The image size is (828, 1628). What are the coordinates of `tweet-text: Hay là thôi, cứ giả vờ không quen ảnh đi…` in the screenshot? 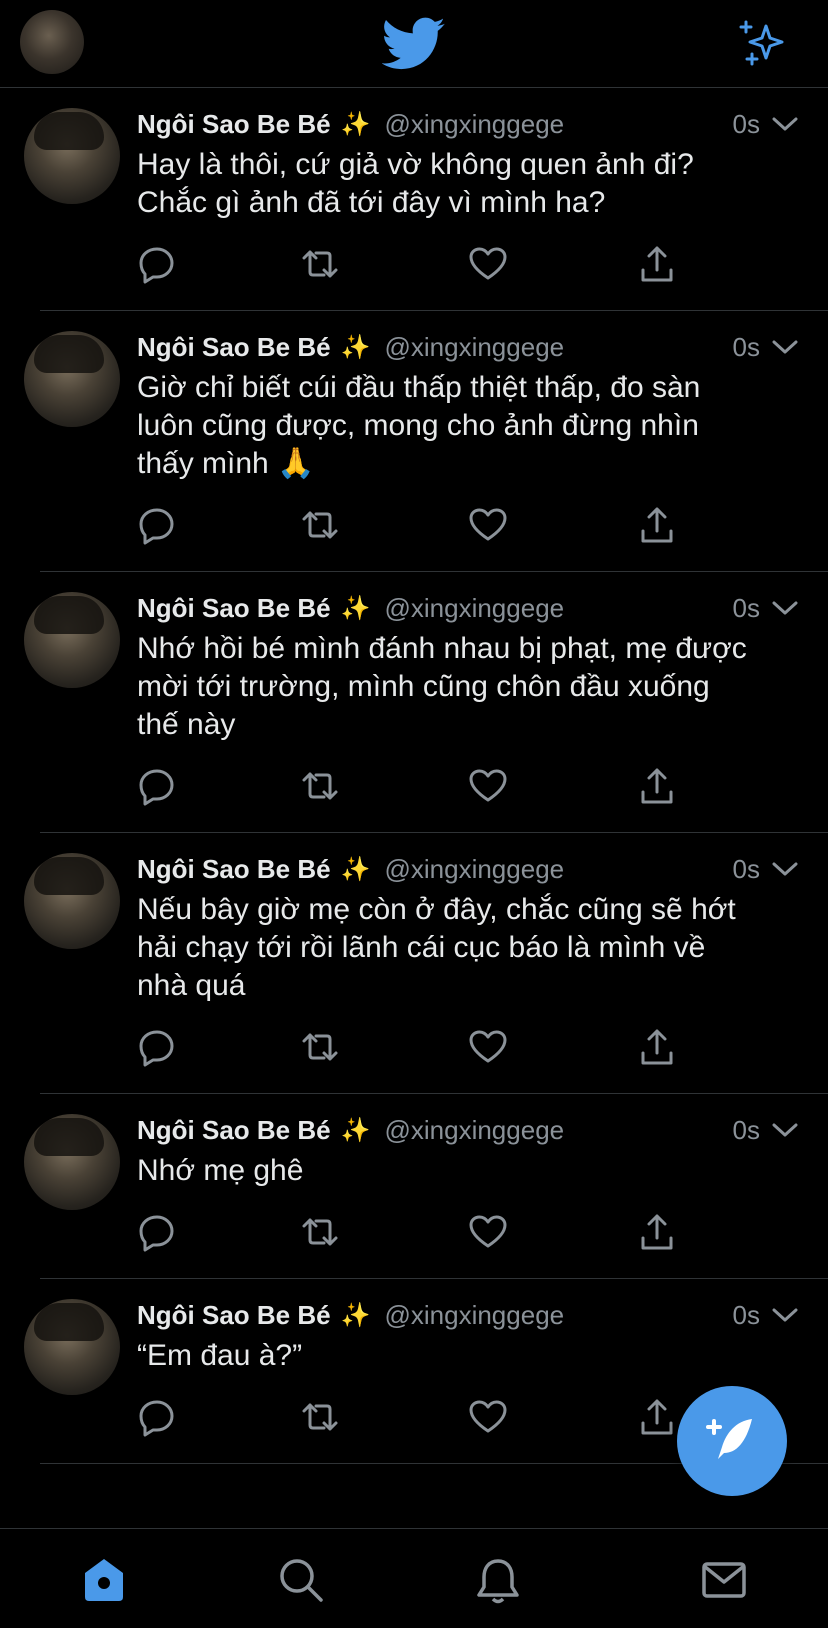 It's located at (415, 183).